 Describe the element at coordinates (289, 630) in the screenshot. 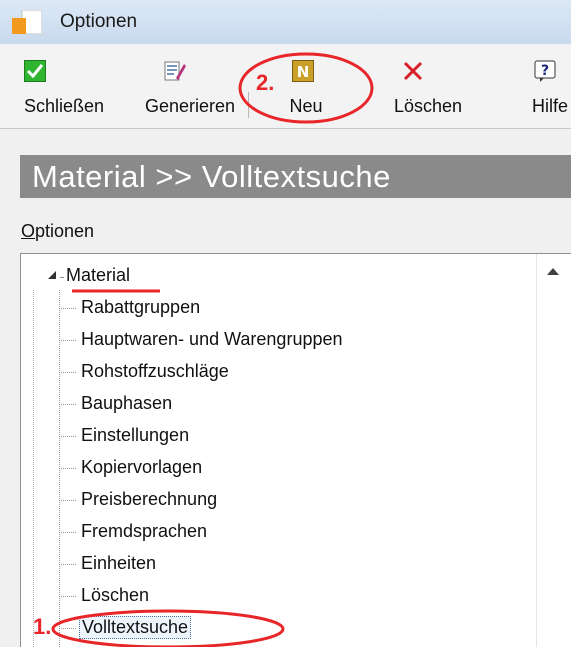

I see `tree-item: Volltextsuche` at that location.